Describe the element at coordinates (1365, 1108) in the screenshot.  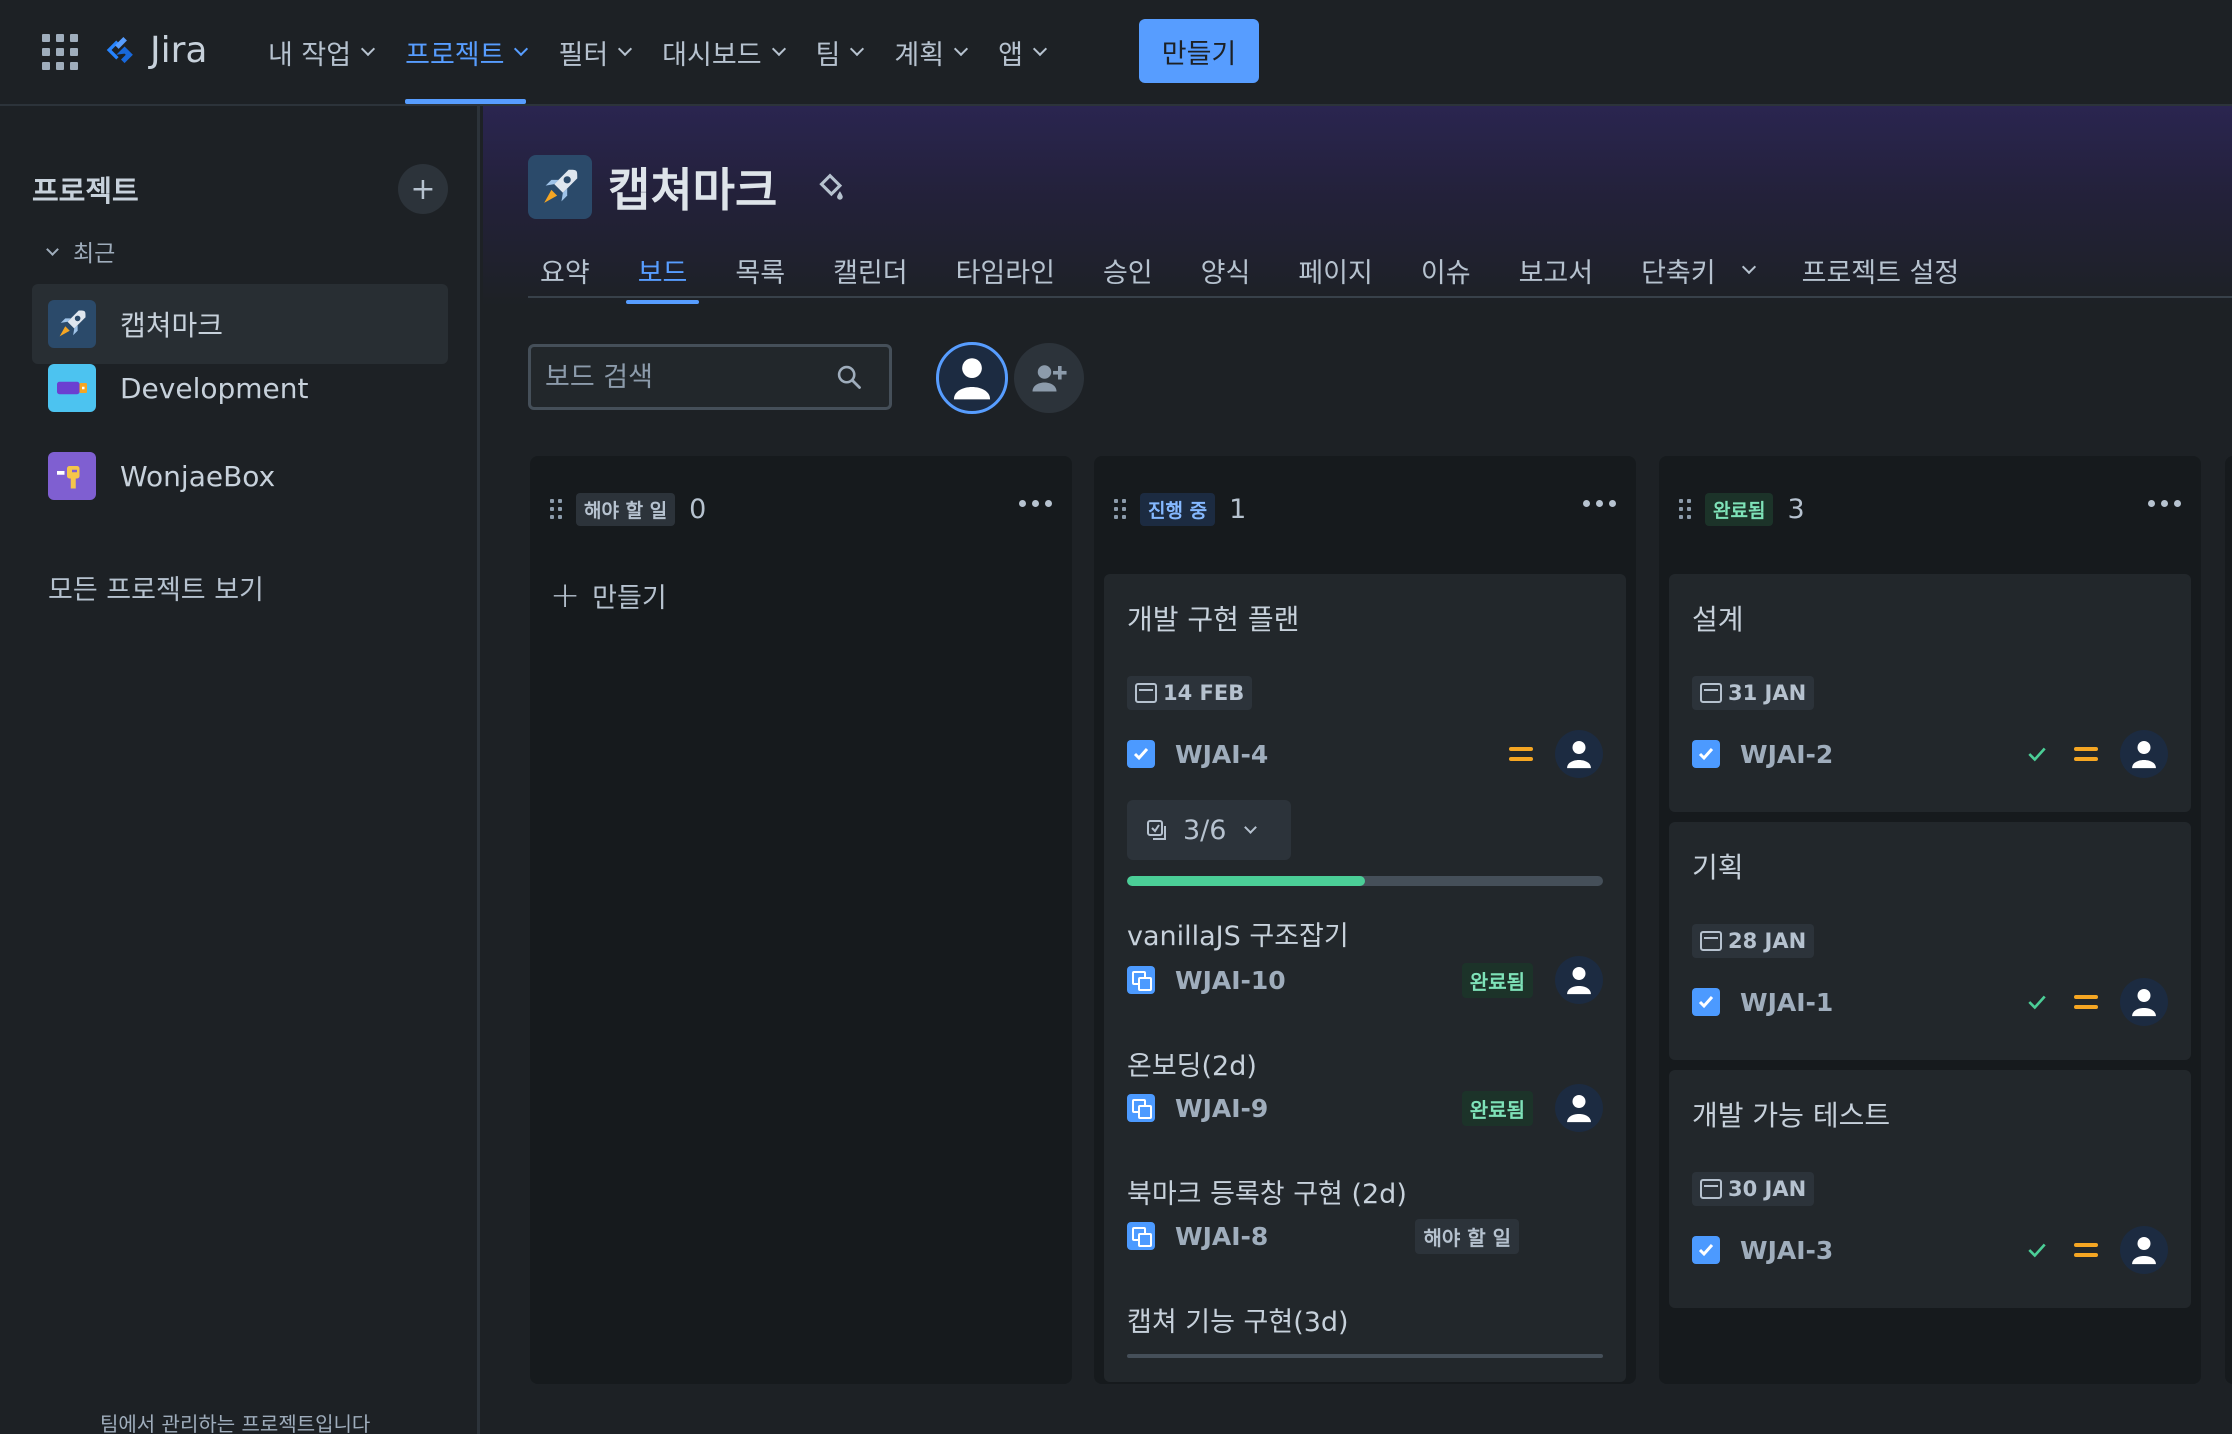
I see `child-issue-row: WJAI-9 완료됨` at that location.